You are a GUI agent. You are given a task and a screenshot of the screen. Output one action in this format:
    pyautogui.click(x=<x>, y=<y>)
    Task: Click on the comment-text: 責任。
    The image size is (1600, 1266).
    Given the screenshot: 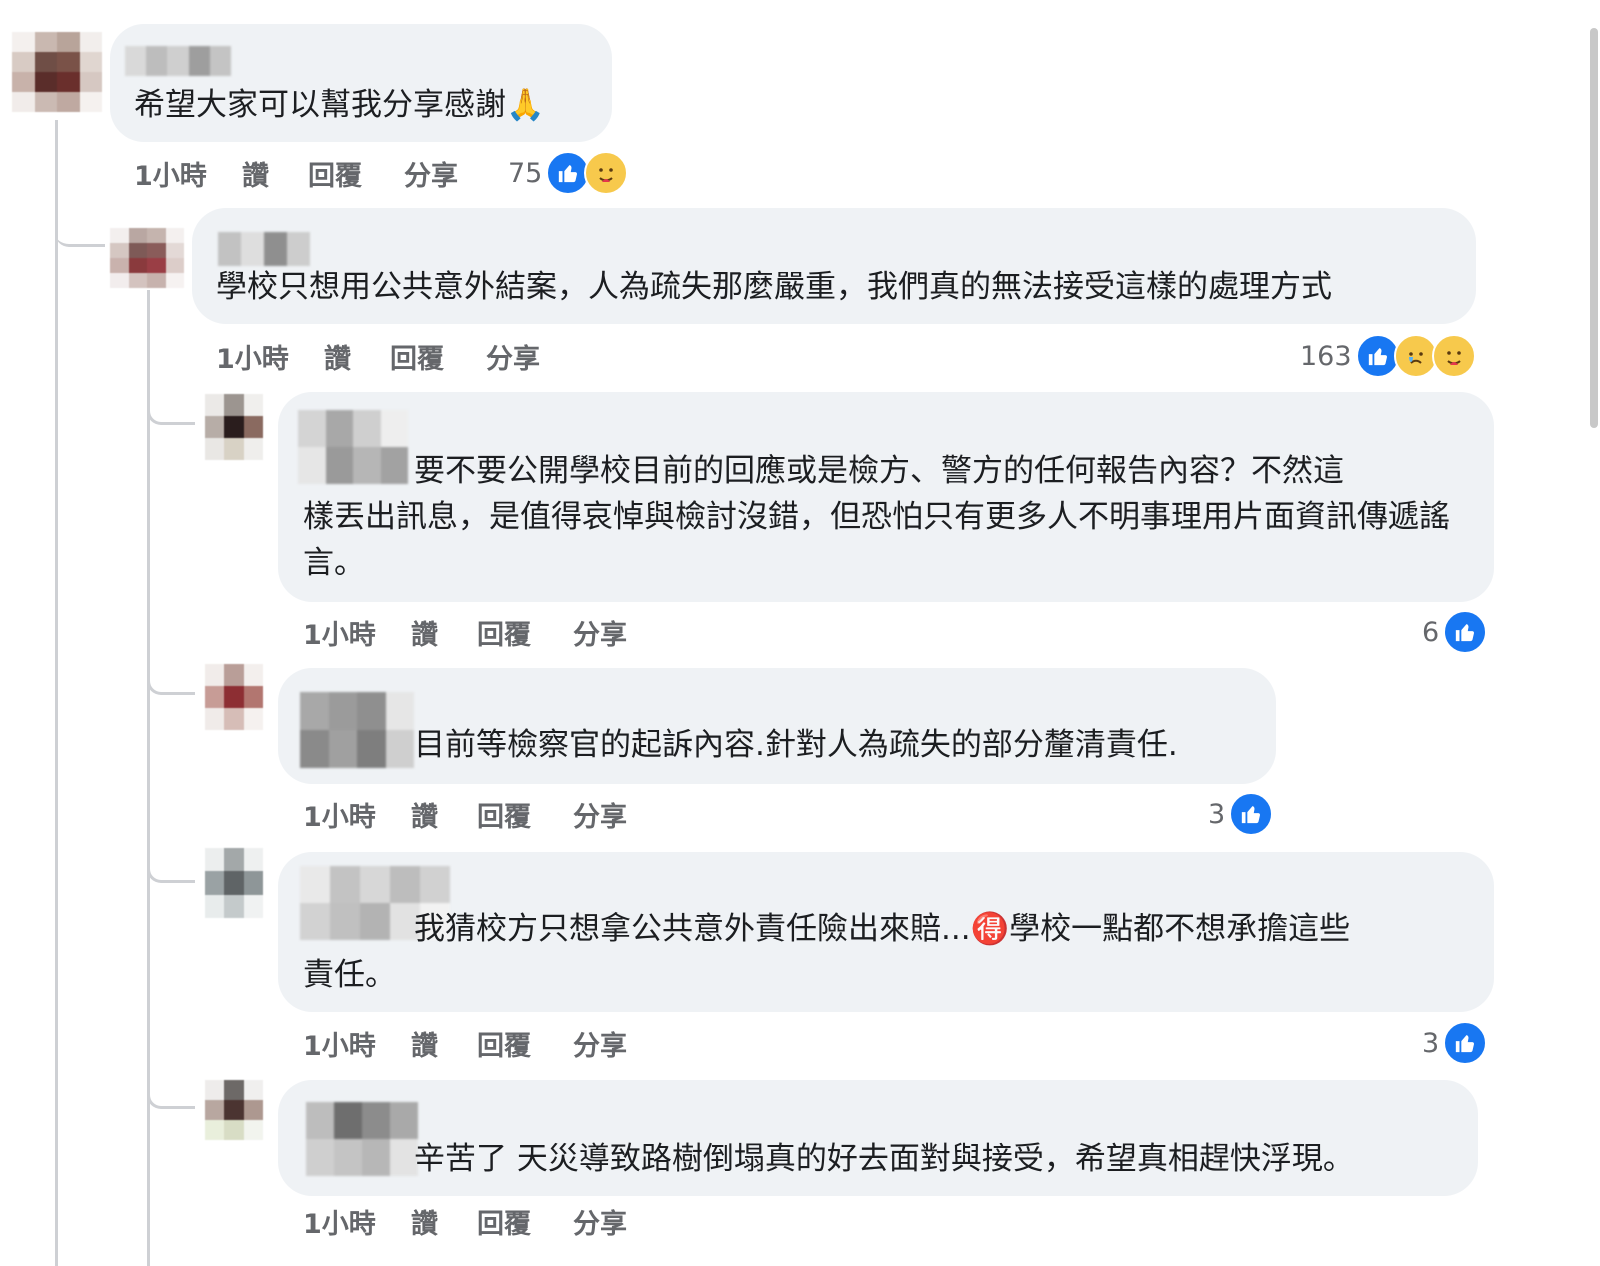 What is the action you would take?
    pyautogui.click(x=349, y=975)
    